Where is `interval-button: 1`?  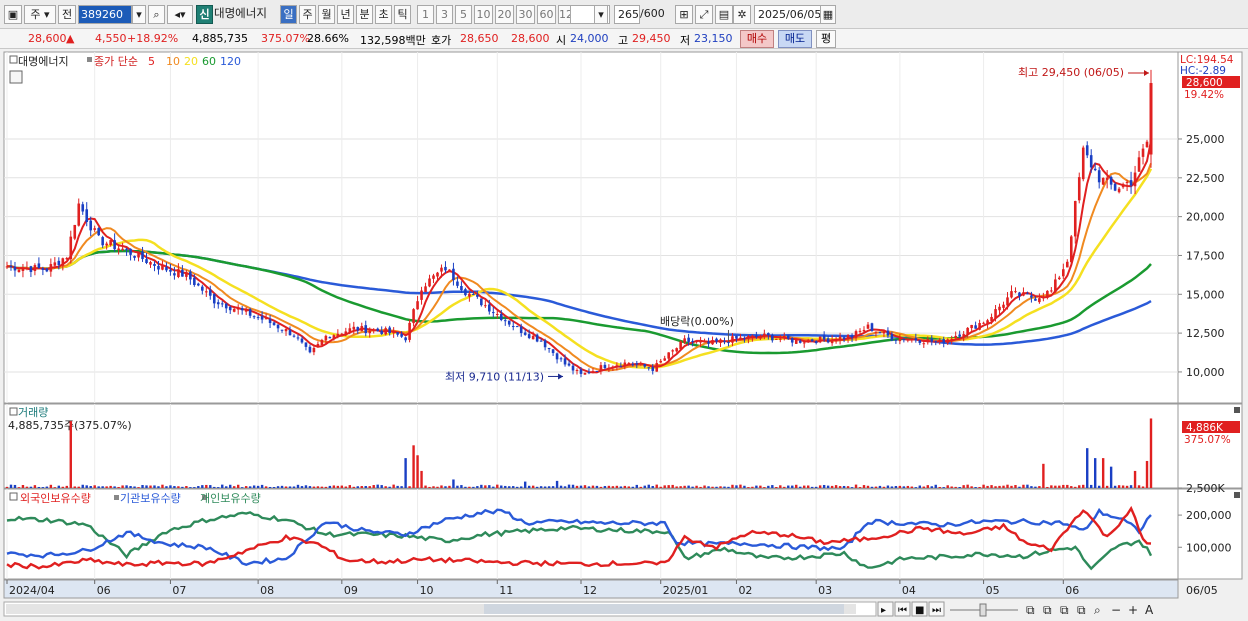
interval-button: 1 is located at coordinates (425, 14).